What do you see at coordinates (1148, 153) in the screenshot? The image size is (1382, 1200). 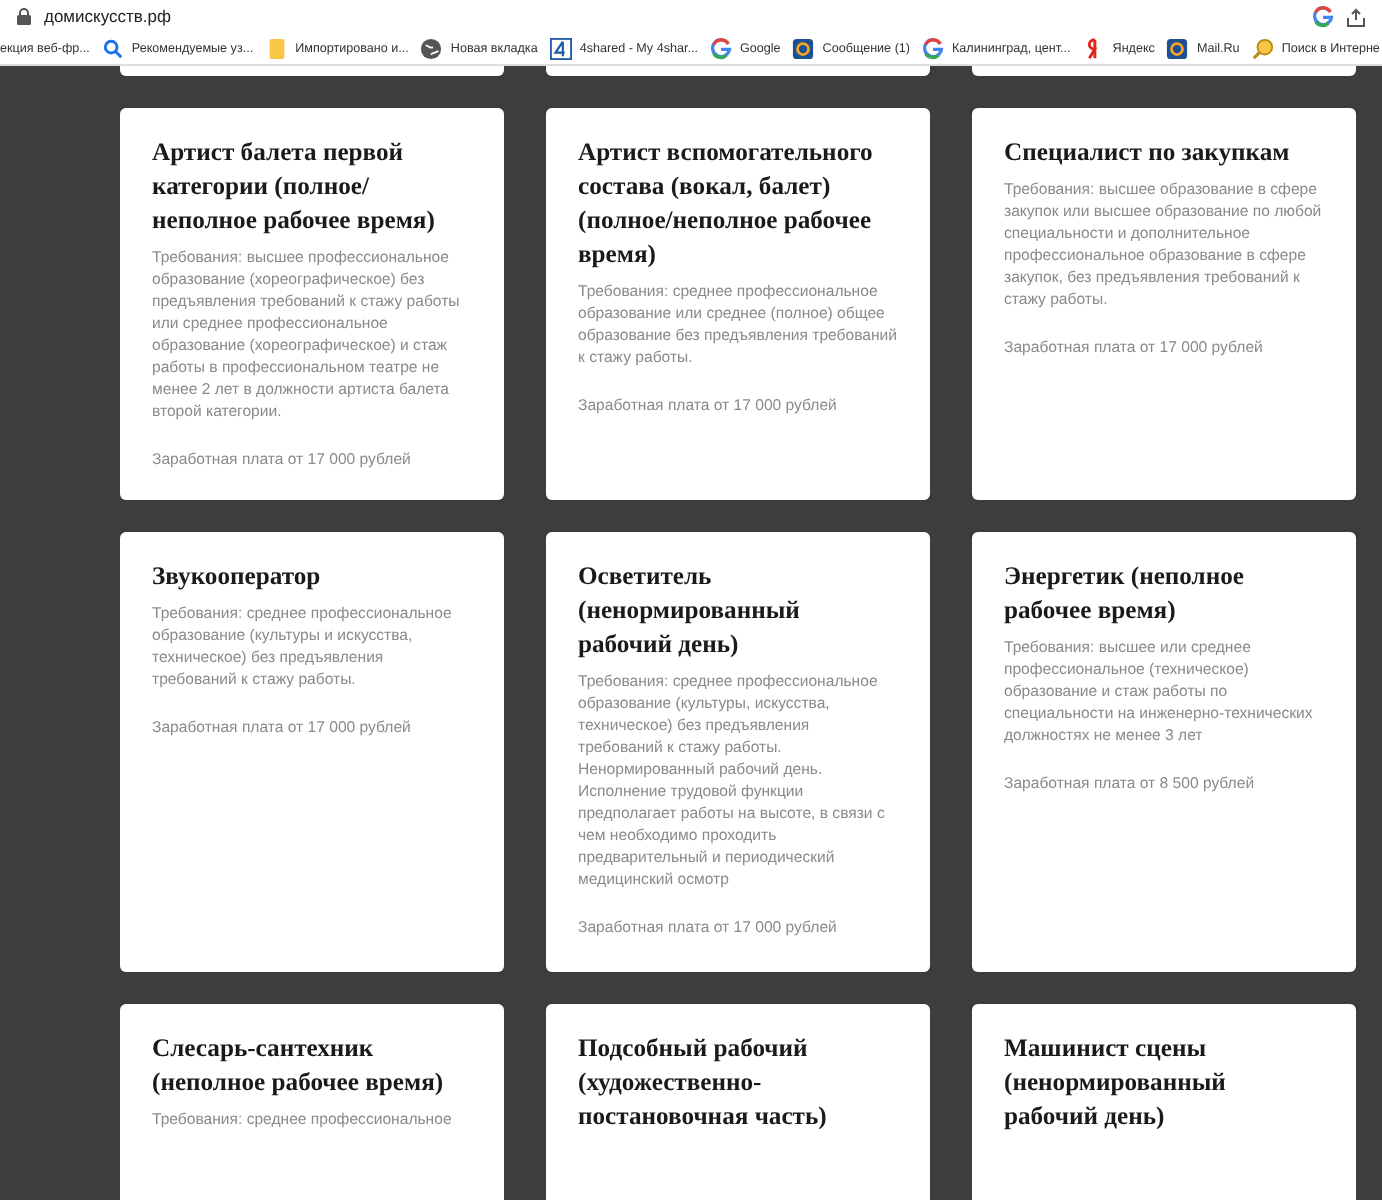 I see `job-title: Специалист по закупкам` at bounding box center [1148, 153].